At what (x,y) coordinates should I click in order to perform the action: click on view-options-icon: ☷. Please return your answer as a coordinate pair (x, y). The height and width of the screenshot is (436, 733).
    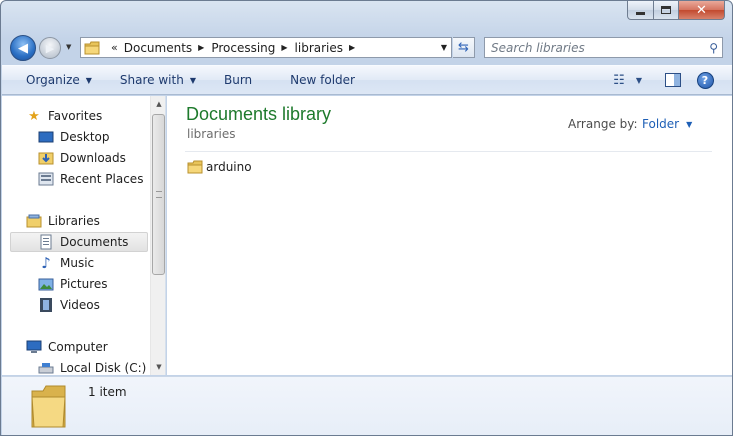
    Looking at the image, I should click on (619, 80).